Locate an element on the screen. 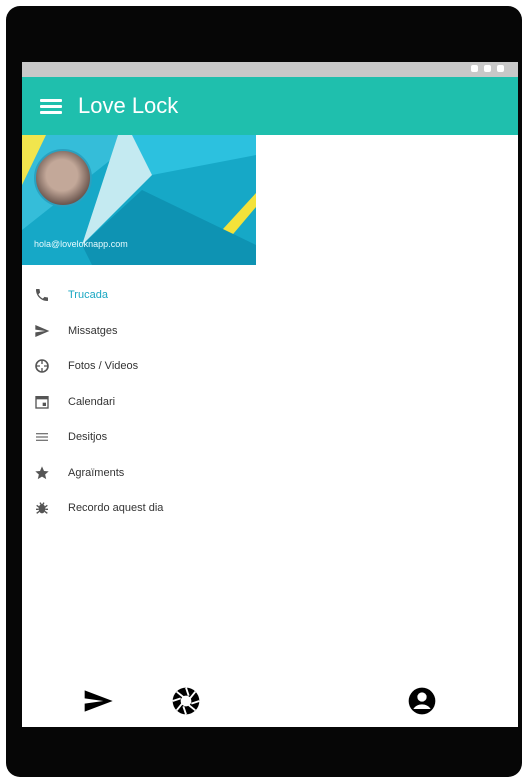  menu-item-trucada: Trucada is located at coordinates (139, 296).